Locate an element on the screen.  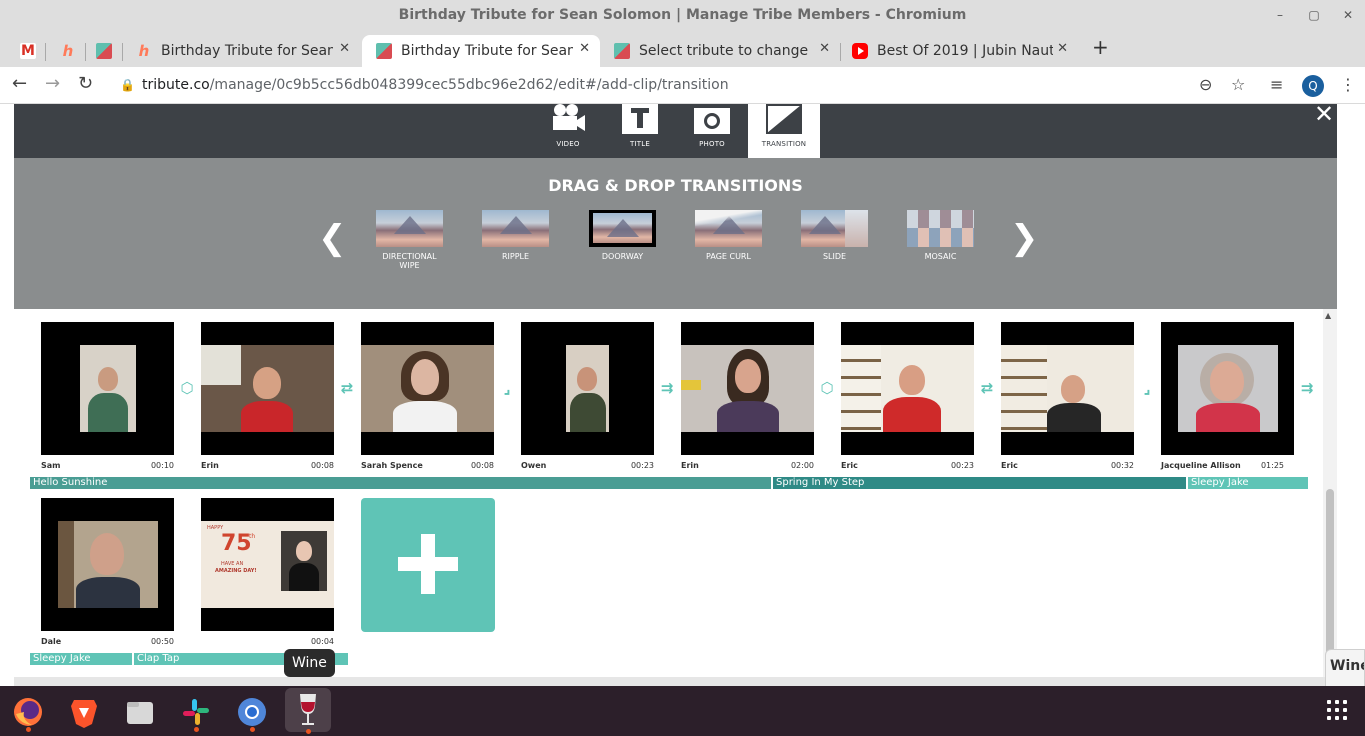
transition-mosaic: MOSAIC is located at coordinates (940, 235).